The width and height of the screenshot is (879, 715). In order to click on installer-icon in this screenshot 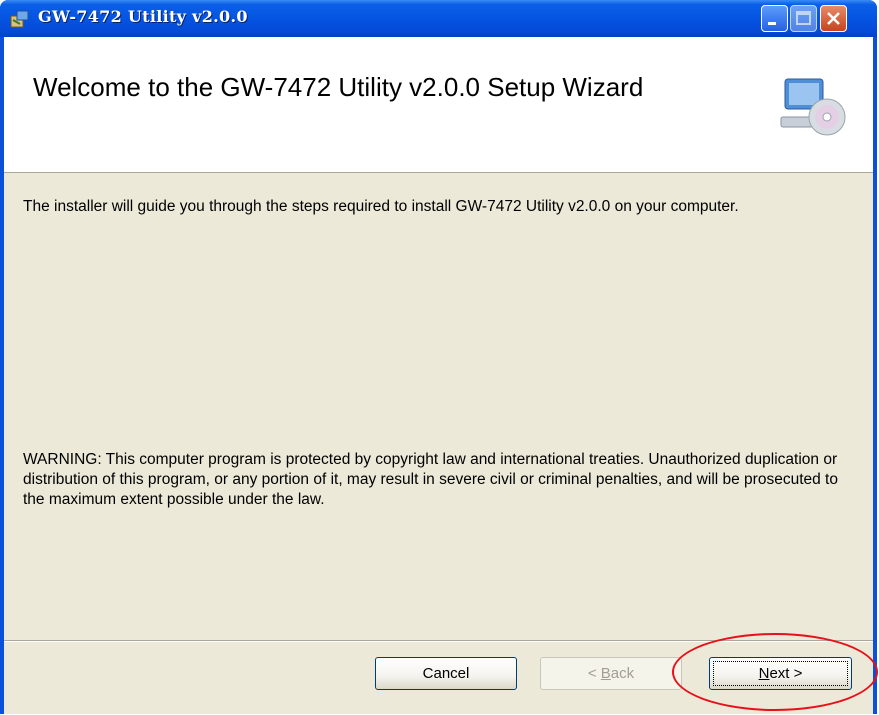, I will do `click(20, 19)`.